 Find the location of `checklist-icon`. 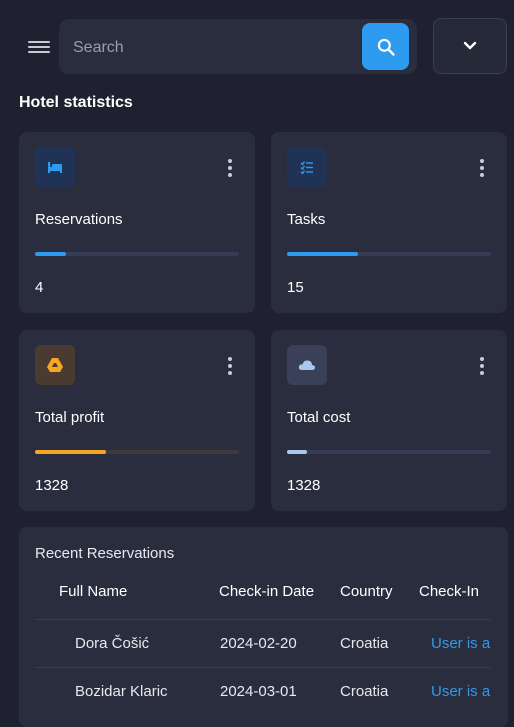

checklist-icon is located at coordinates (306, 167).